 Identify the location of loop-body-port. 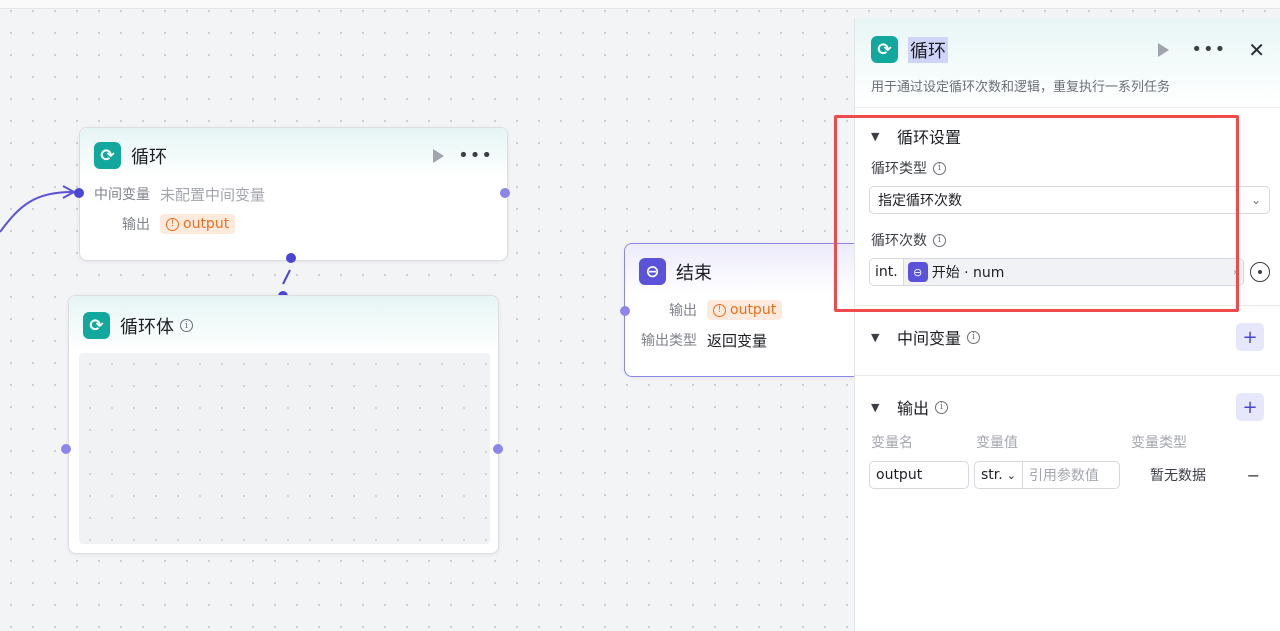
(291, 258).